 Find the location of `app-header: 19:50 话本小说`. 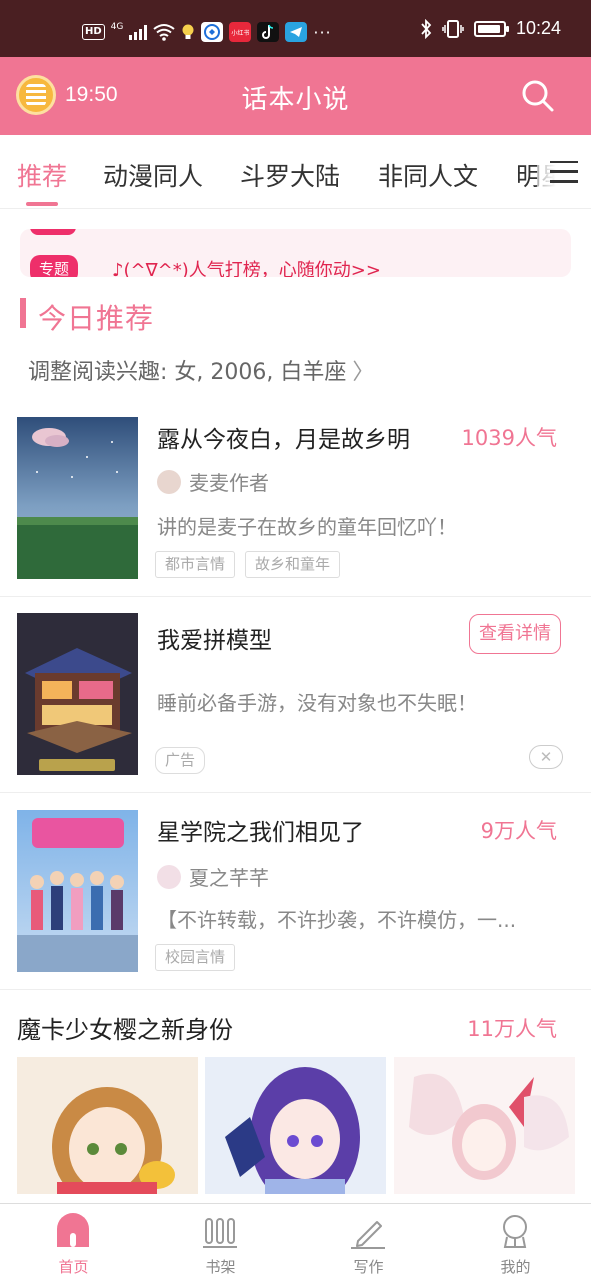

app-header: 19:50 话本小说 is located at coordinates (295, 96).